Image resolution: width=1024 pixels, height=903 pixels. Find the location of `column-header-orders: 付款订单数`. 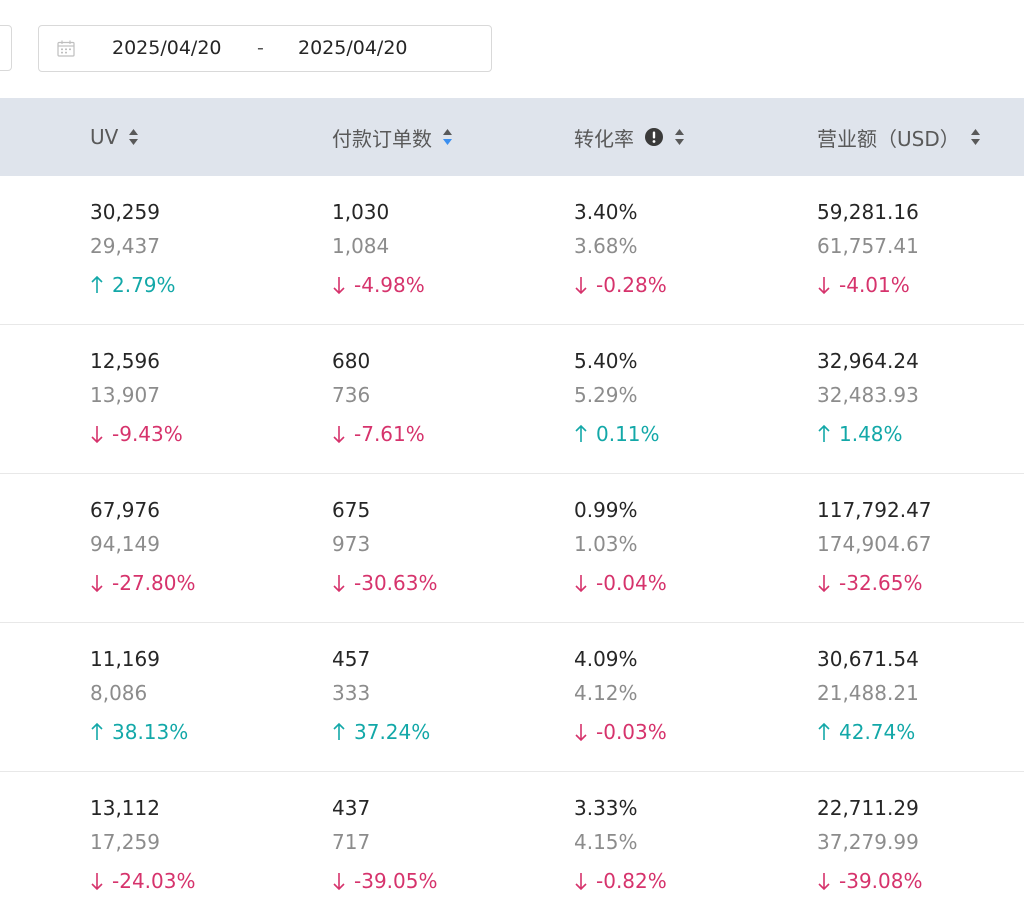

column-header-orders: 付款订单数 is located at coordinates (392, 137).